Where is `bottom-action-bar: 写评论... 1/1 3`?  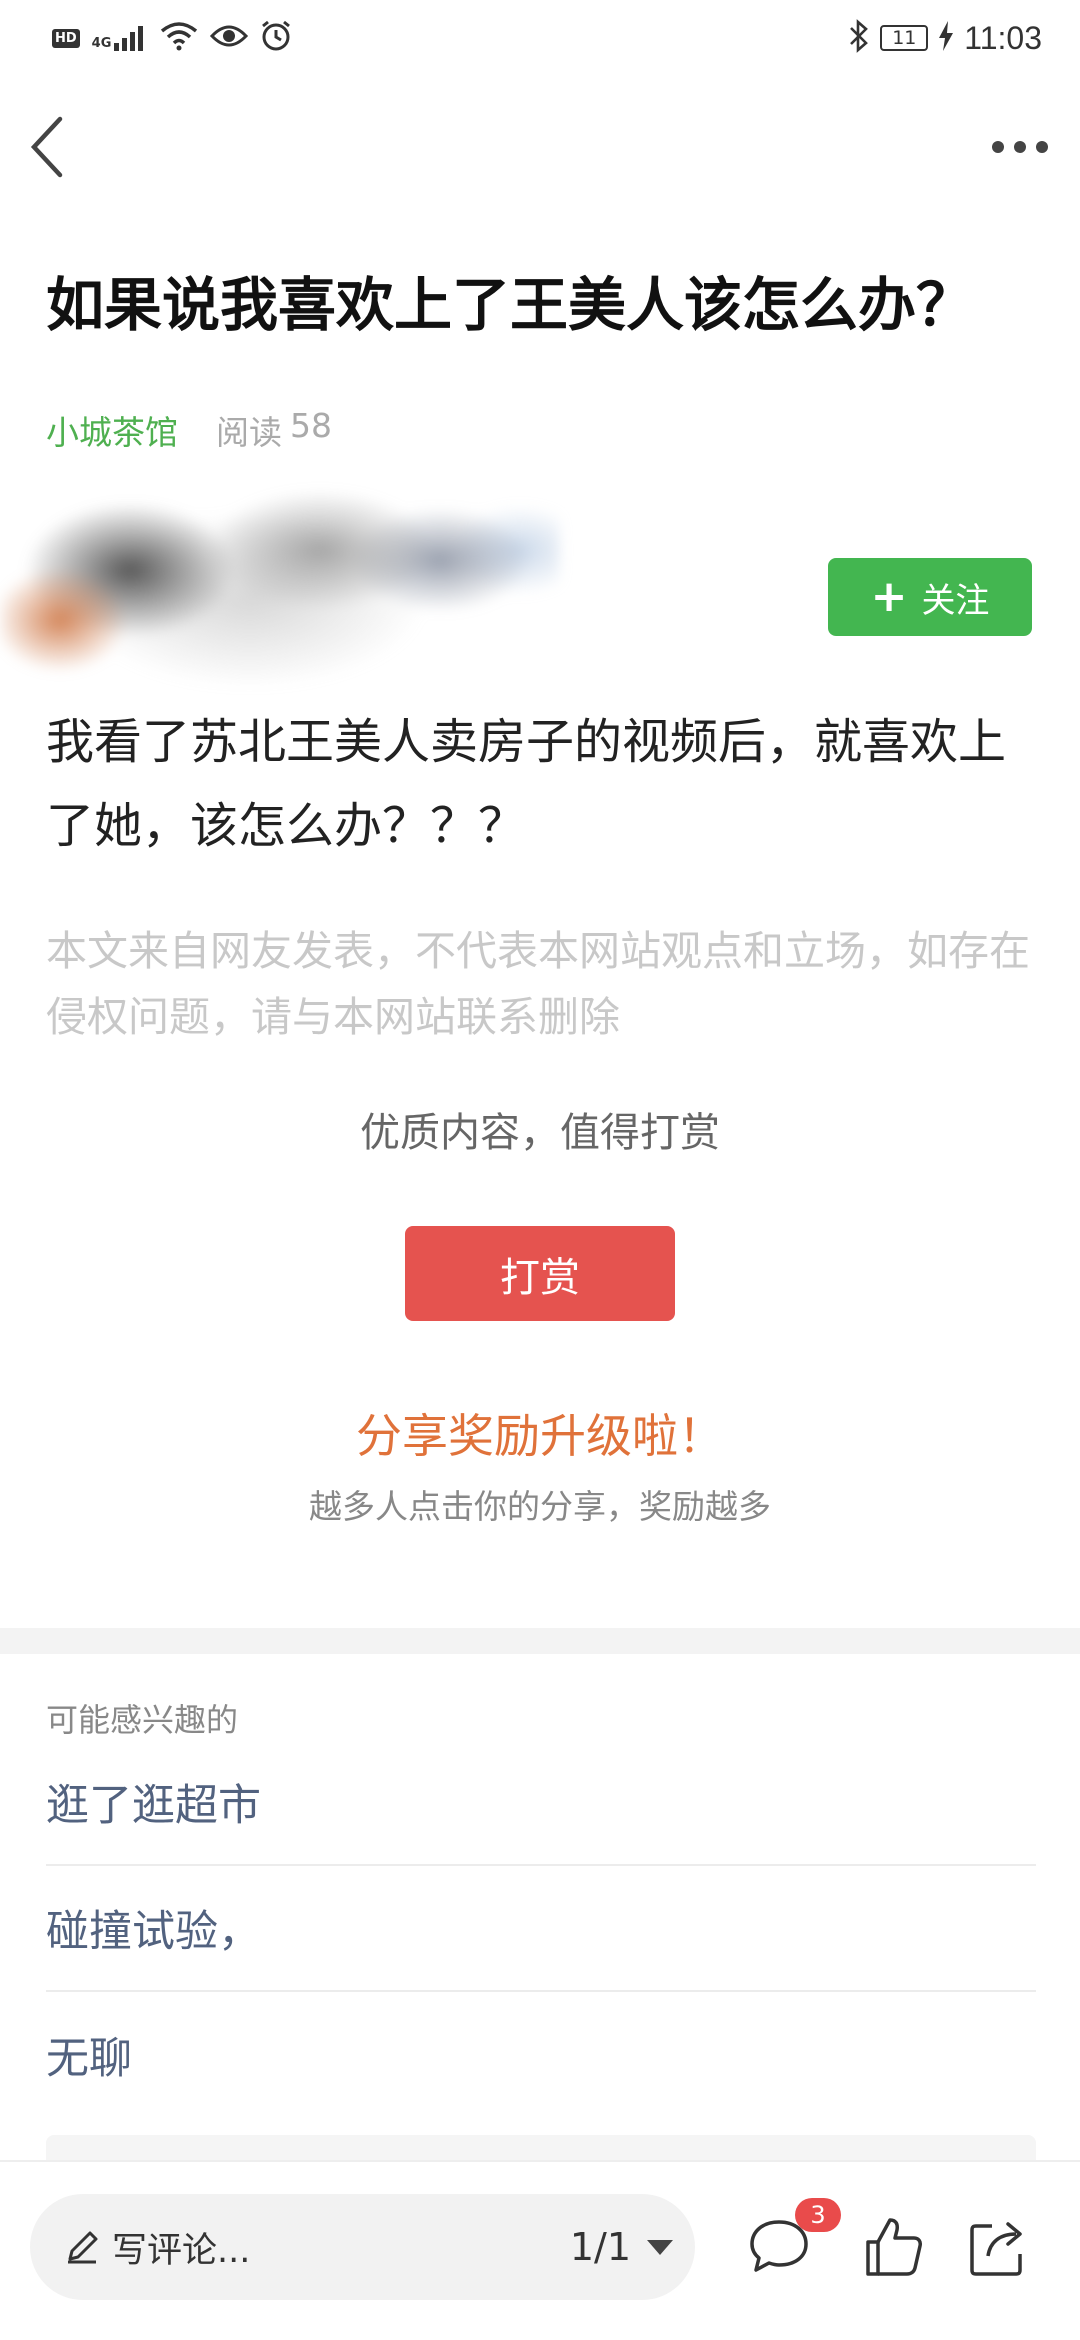
bottom-action-bar: 写评论... 1/1 3 is located at coordinates (540, 2250).